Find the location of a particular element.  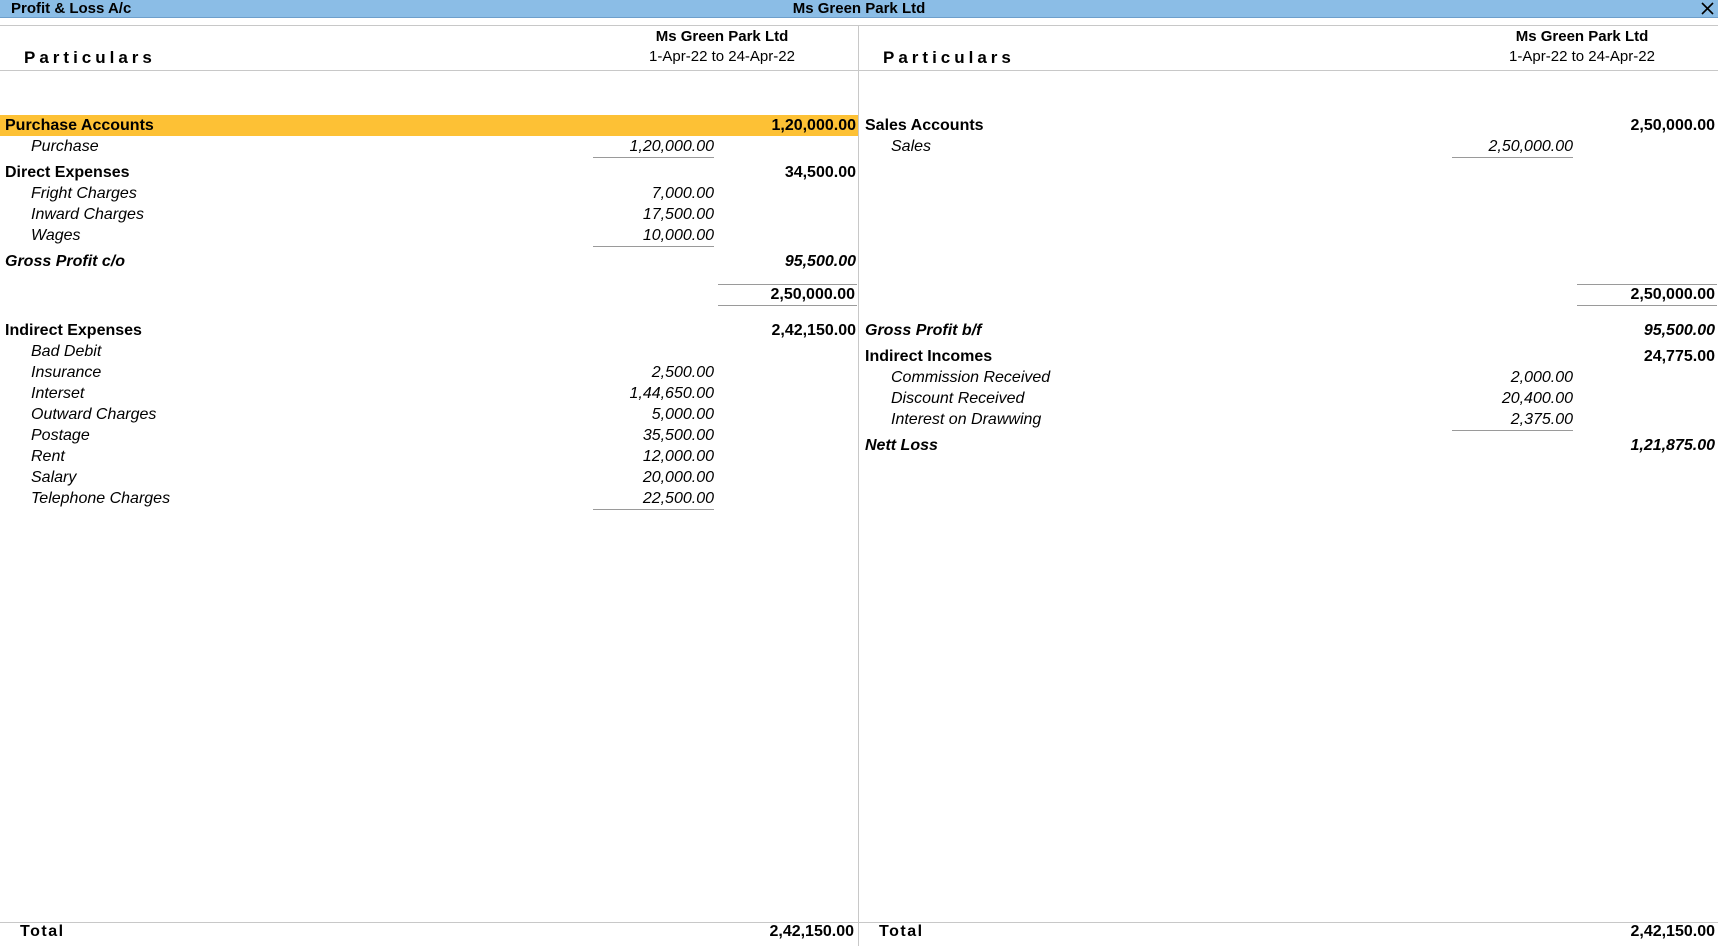

item-name: Commission Received is located at coordinates (971, 377).